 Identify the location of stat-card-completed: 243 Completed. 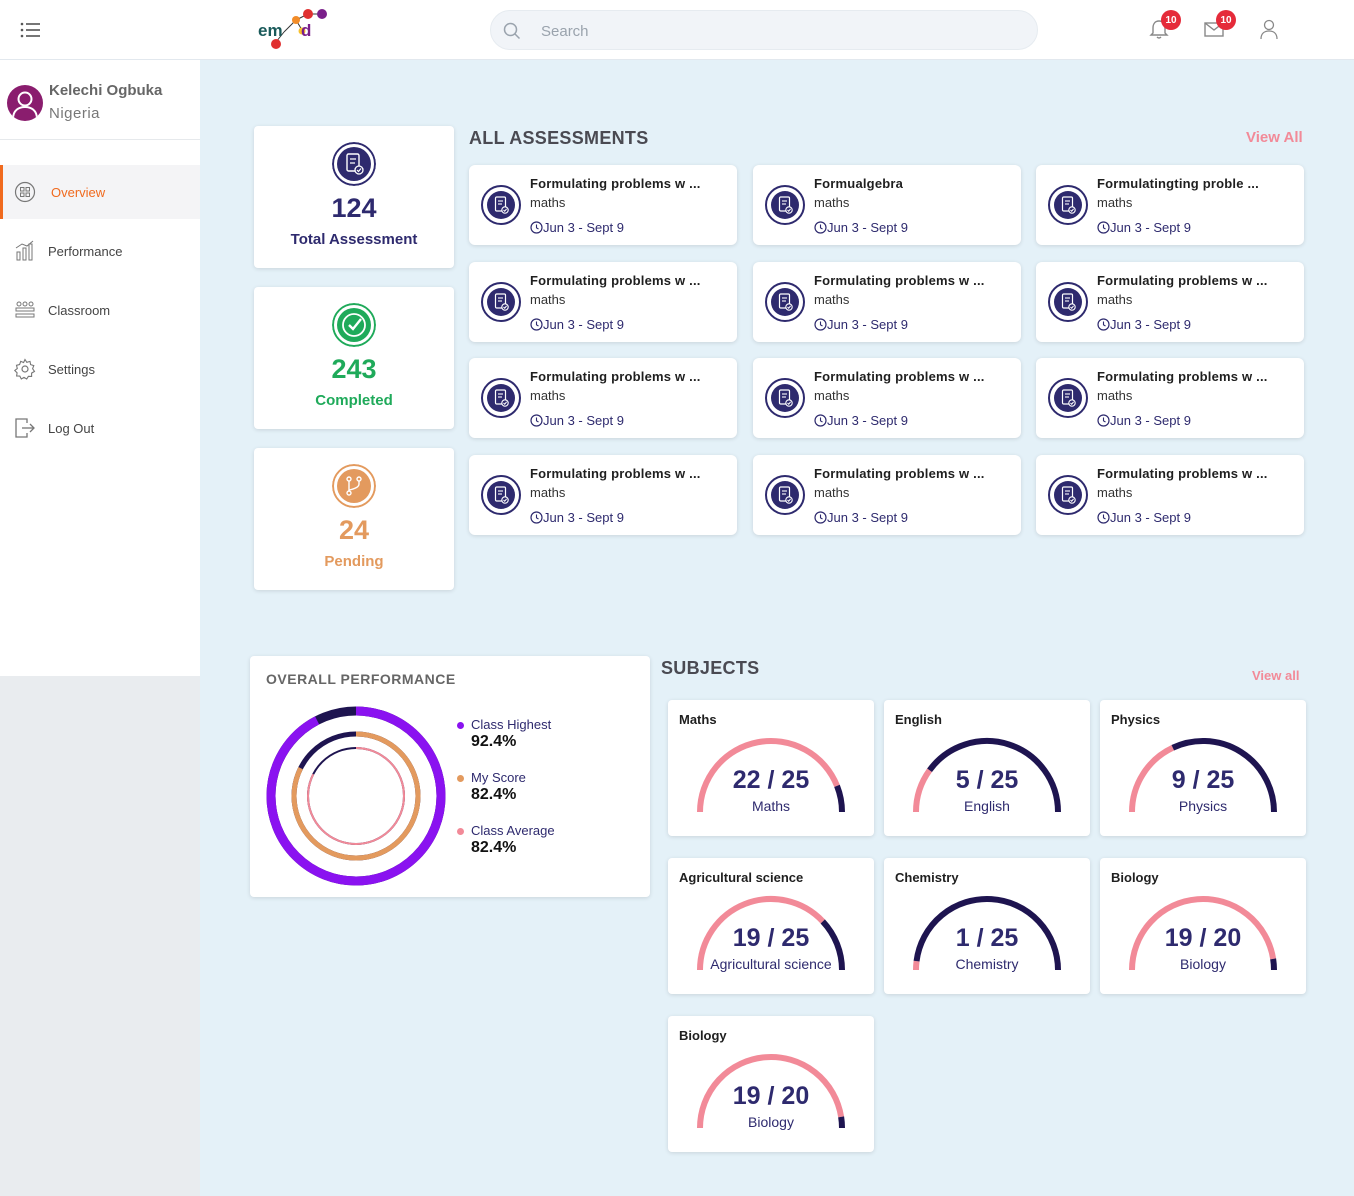
(354, 358).